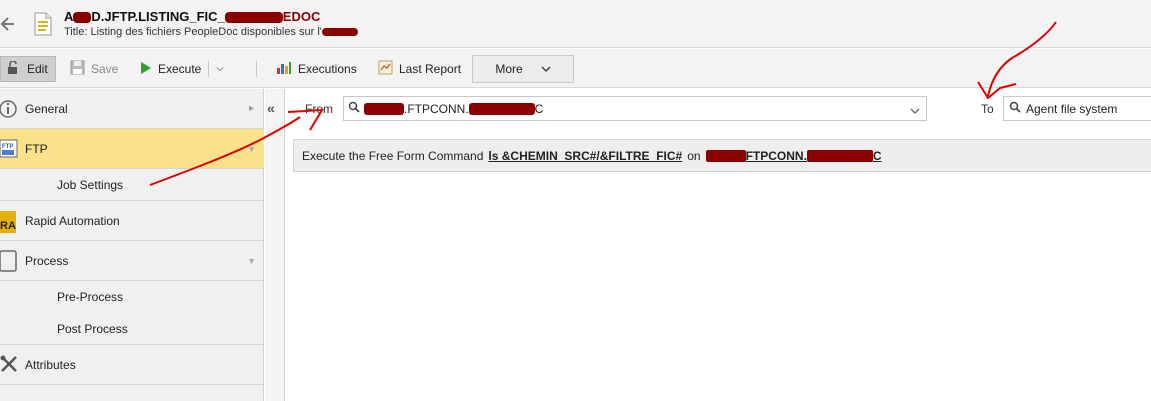 This screenshot has height=401, width=1151. What do you see at coordinates (284, 69) in the screenshot?
I see `executions-chart-icon` at bounding box center [284, 69].